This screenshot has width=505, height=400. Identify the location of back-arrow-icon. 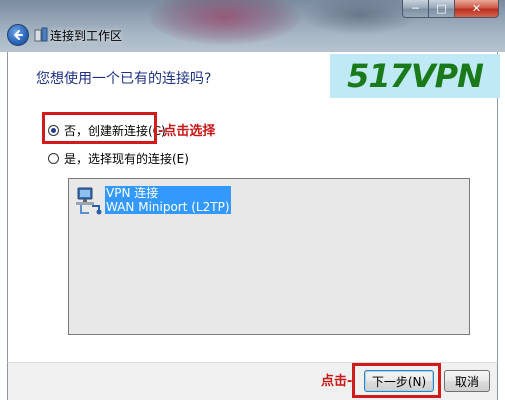
(18, 35).